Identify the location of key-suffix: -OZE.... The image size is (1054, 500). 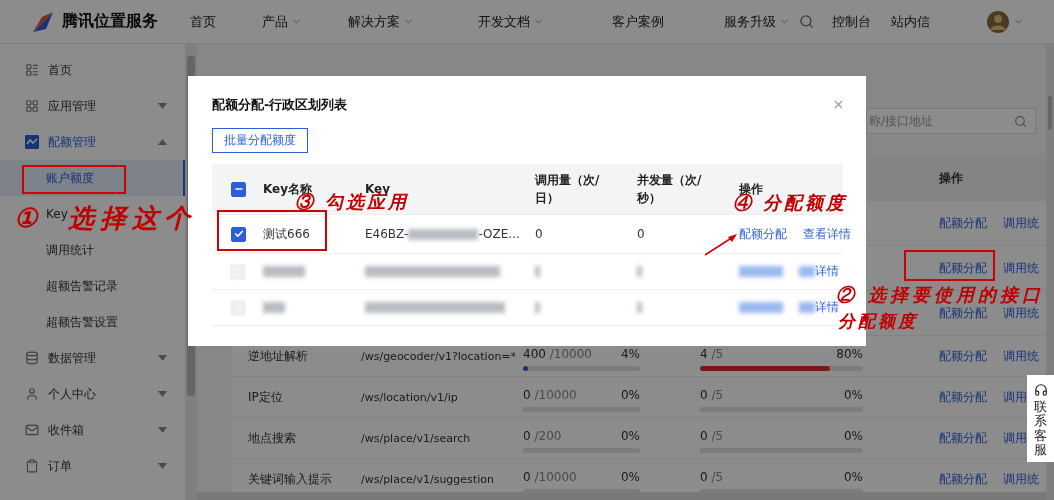
(499, 234).